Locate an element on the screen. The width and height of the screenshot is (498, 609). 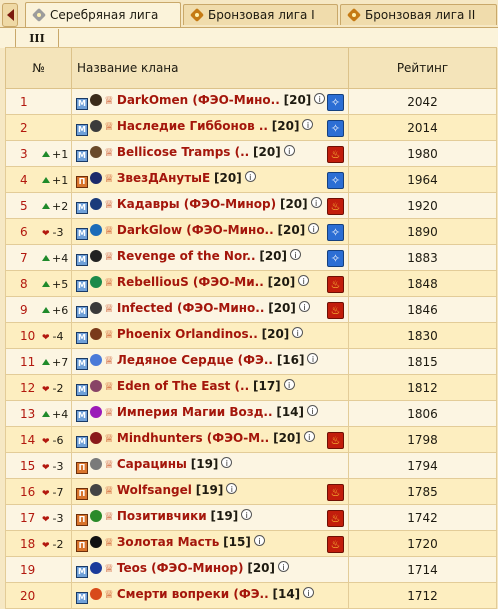
table-row: 7 +4 M ♕ Revenge of the Nor.. [20] i ✧ 1883 is located at coordinates (251, 257).